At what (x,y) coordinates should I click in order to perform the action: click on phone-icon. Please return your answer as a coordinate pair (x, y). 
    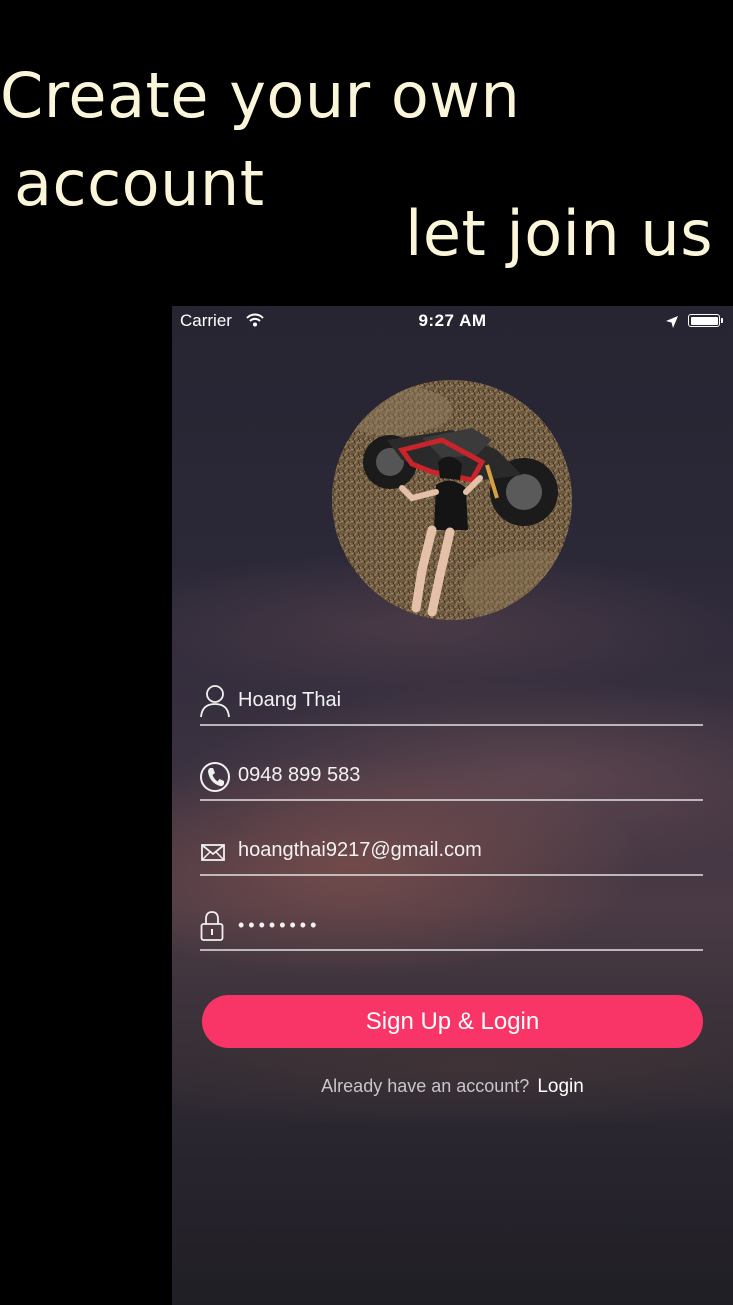
    Looking at the image, I should click on (215, 775).